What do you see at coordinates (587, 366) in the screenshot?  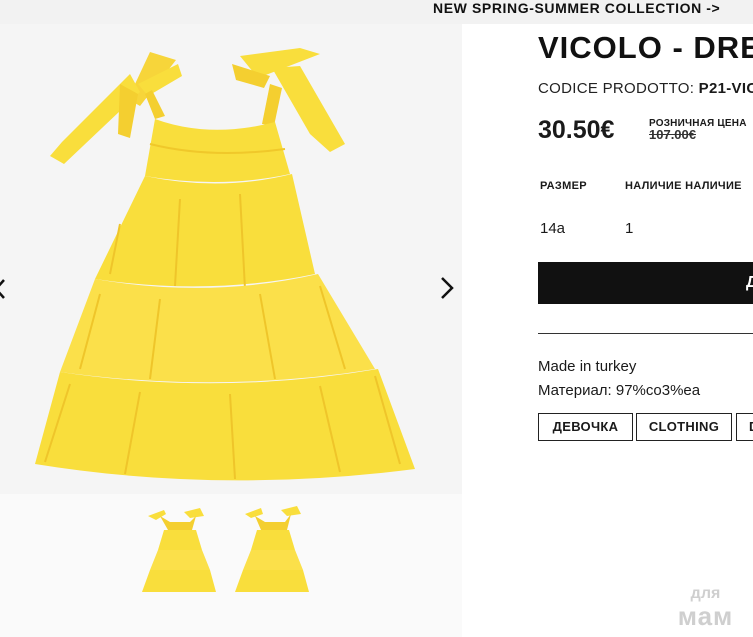 I see `made-in-text: Made in turkey` at bounding box center [587, 366].